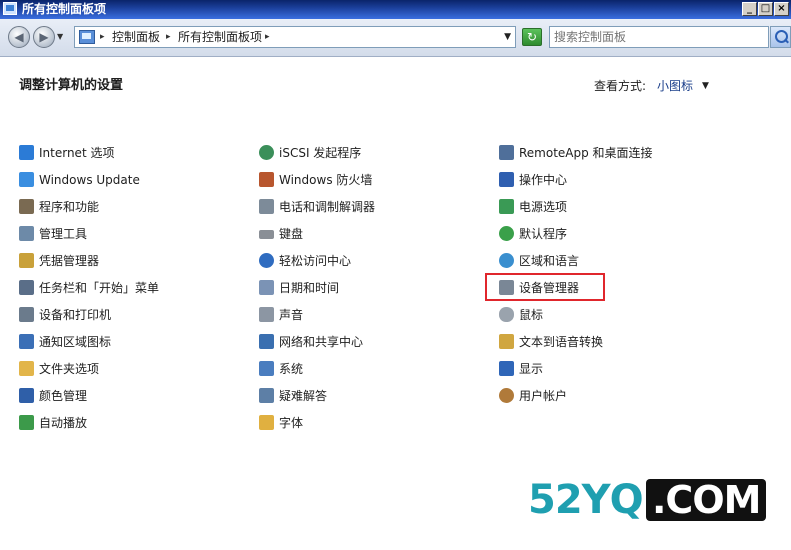  What do you see at coordinates (266, 179) in the screenshot?
I see `firewall-icon` at bounding box center [266, 179].